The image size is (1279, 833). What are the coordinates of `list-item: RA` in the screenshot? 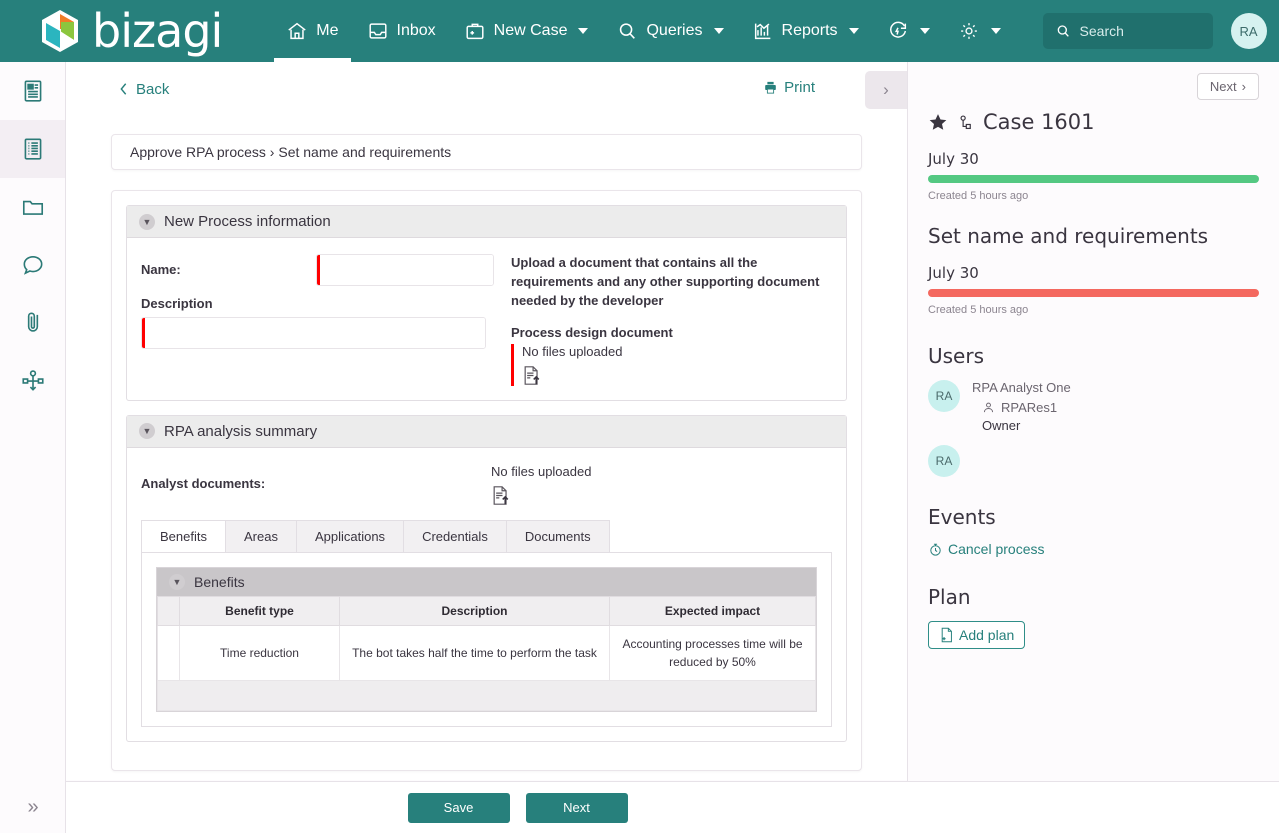 It's located at (1093, 461).